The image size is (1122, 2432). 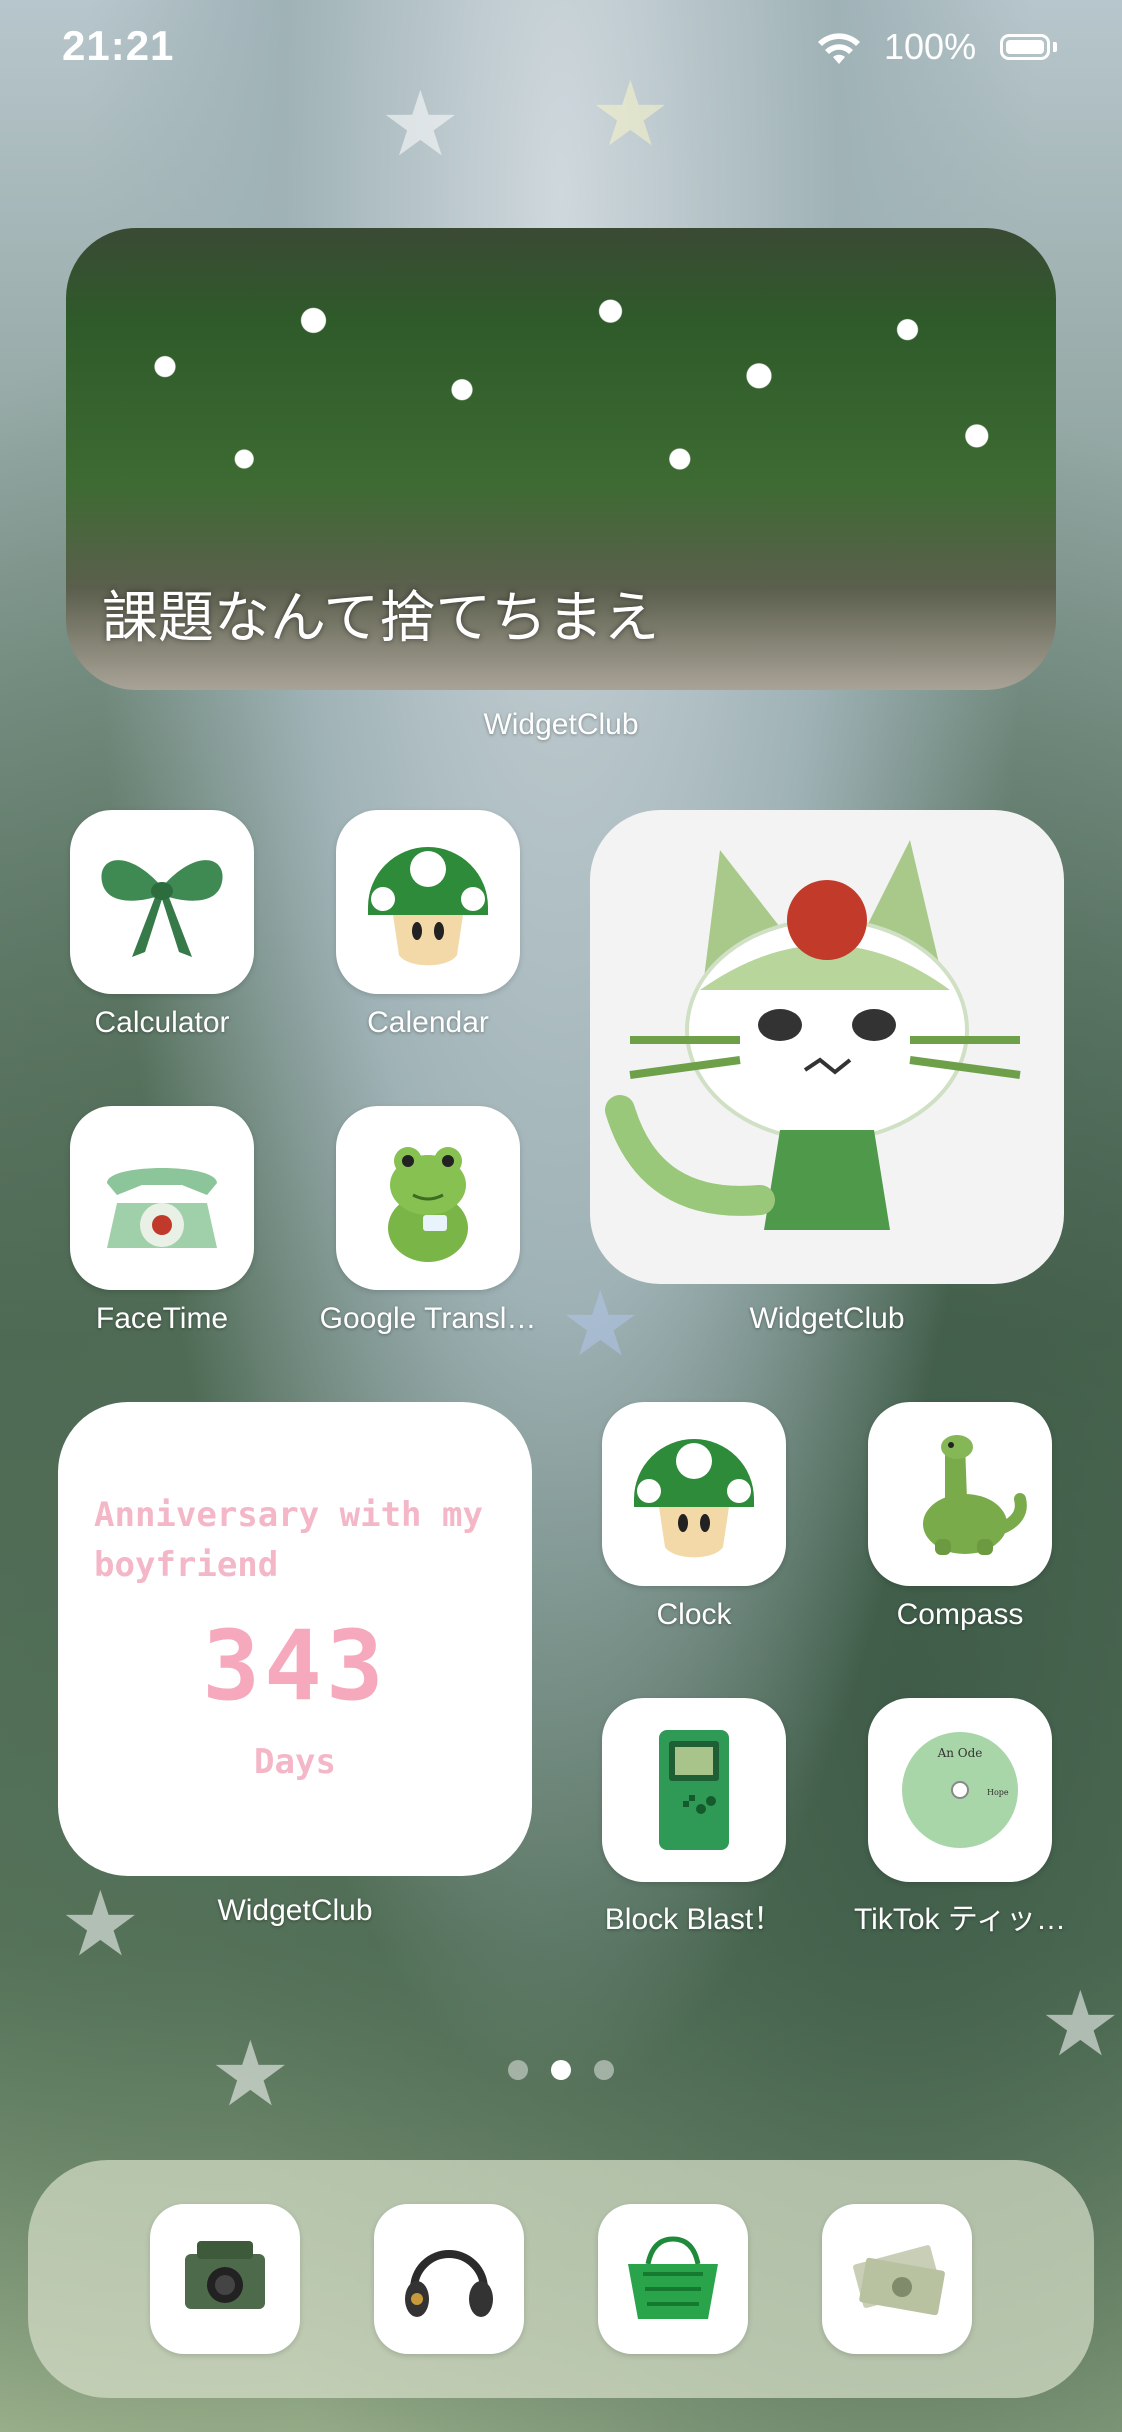 I want to click on dock-headphones-app, so click(x=449, y=2279).